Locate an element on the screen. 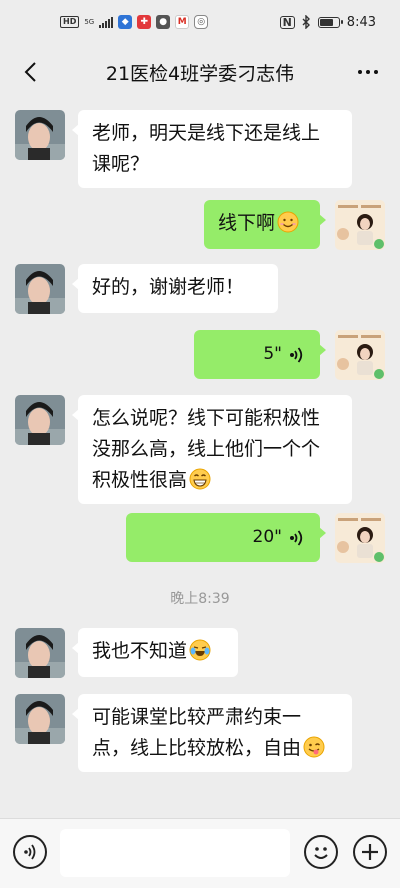 The width and height of the screenshot is (400, 888). emoji-button is located at coordinates (321, 852).